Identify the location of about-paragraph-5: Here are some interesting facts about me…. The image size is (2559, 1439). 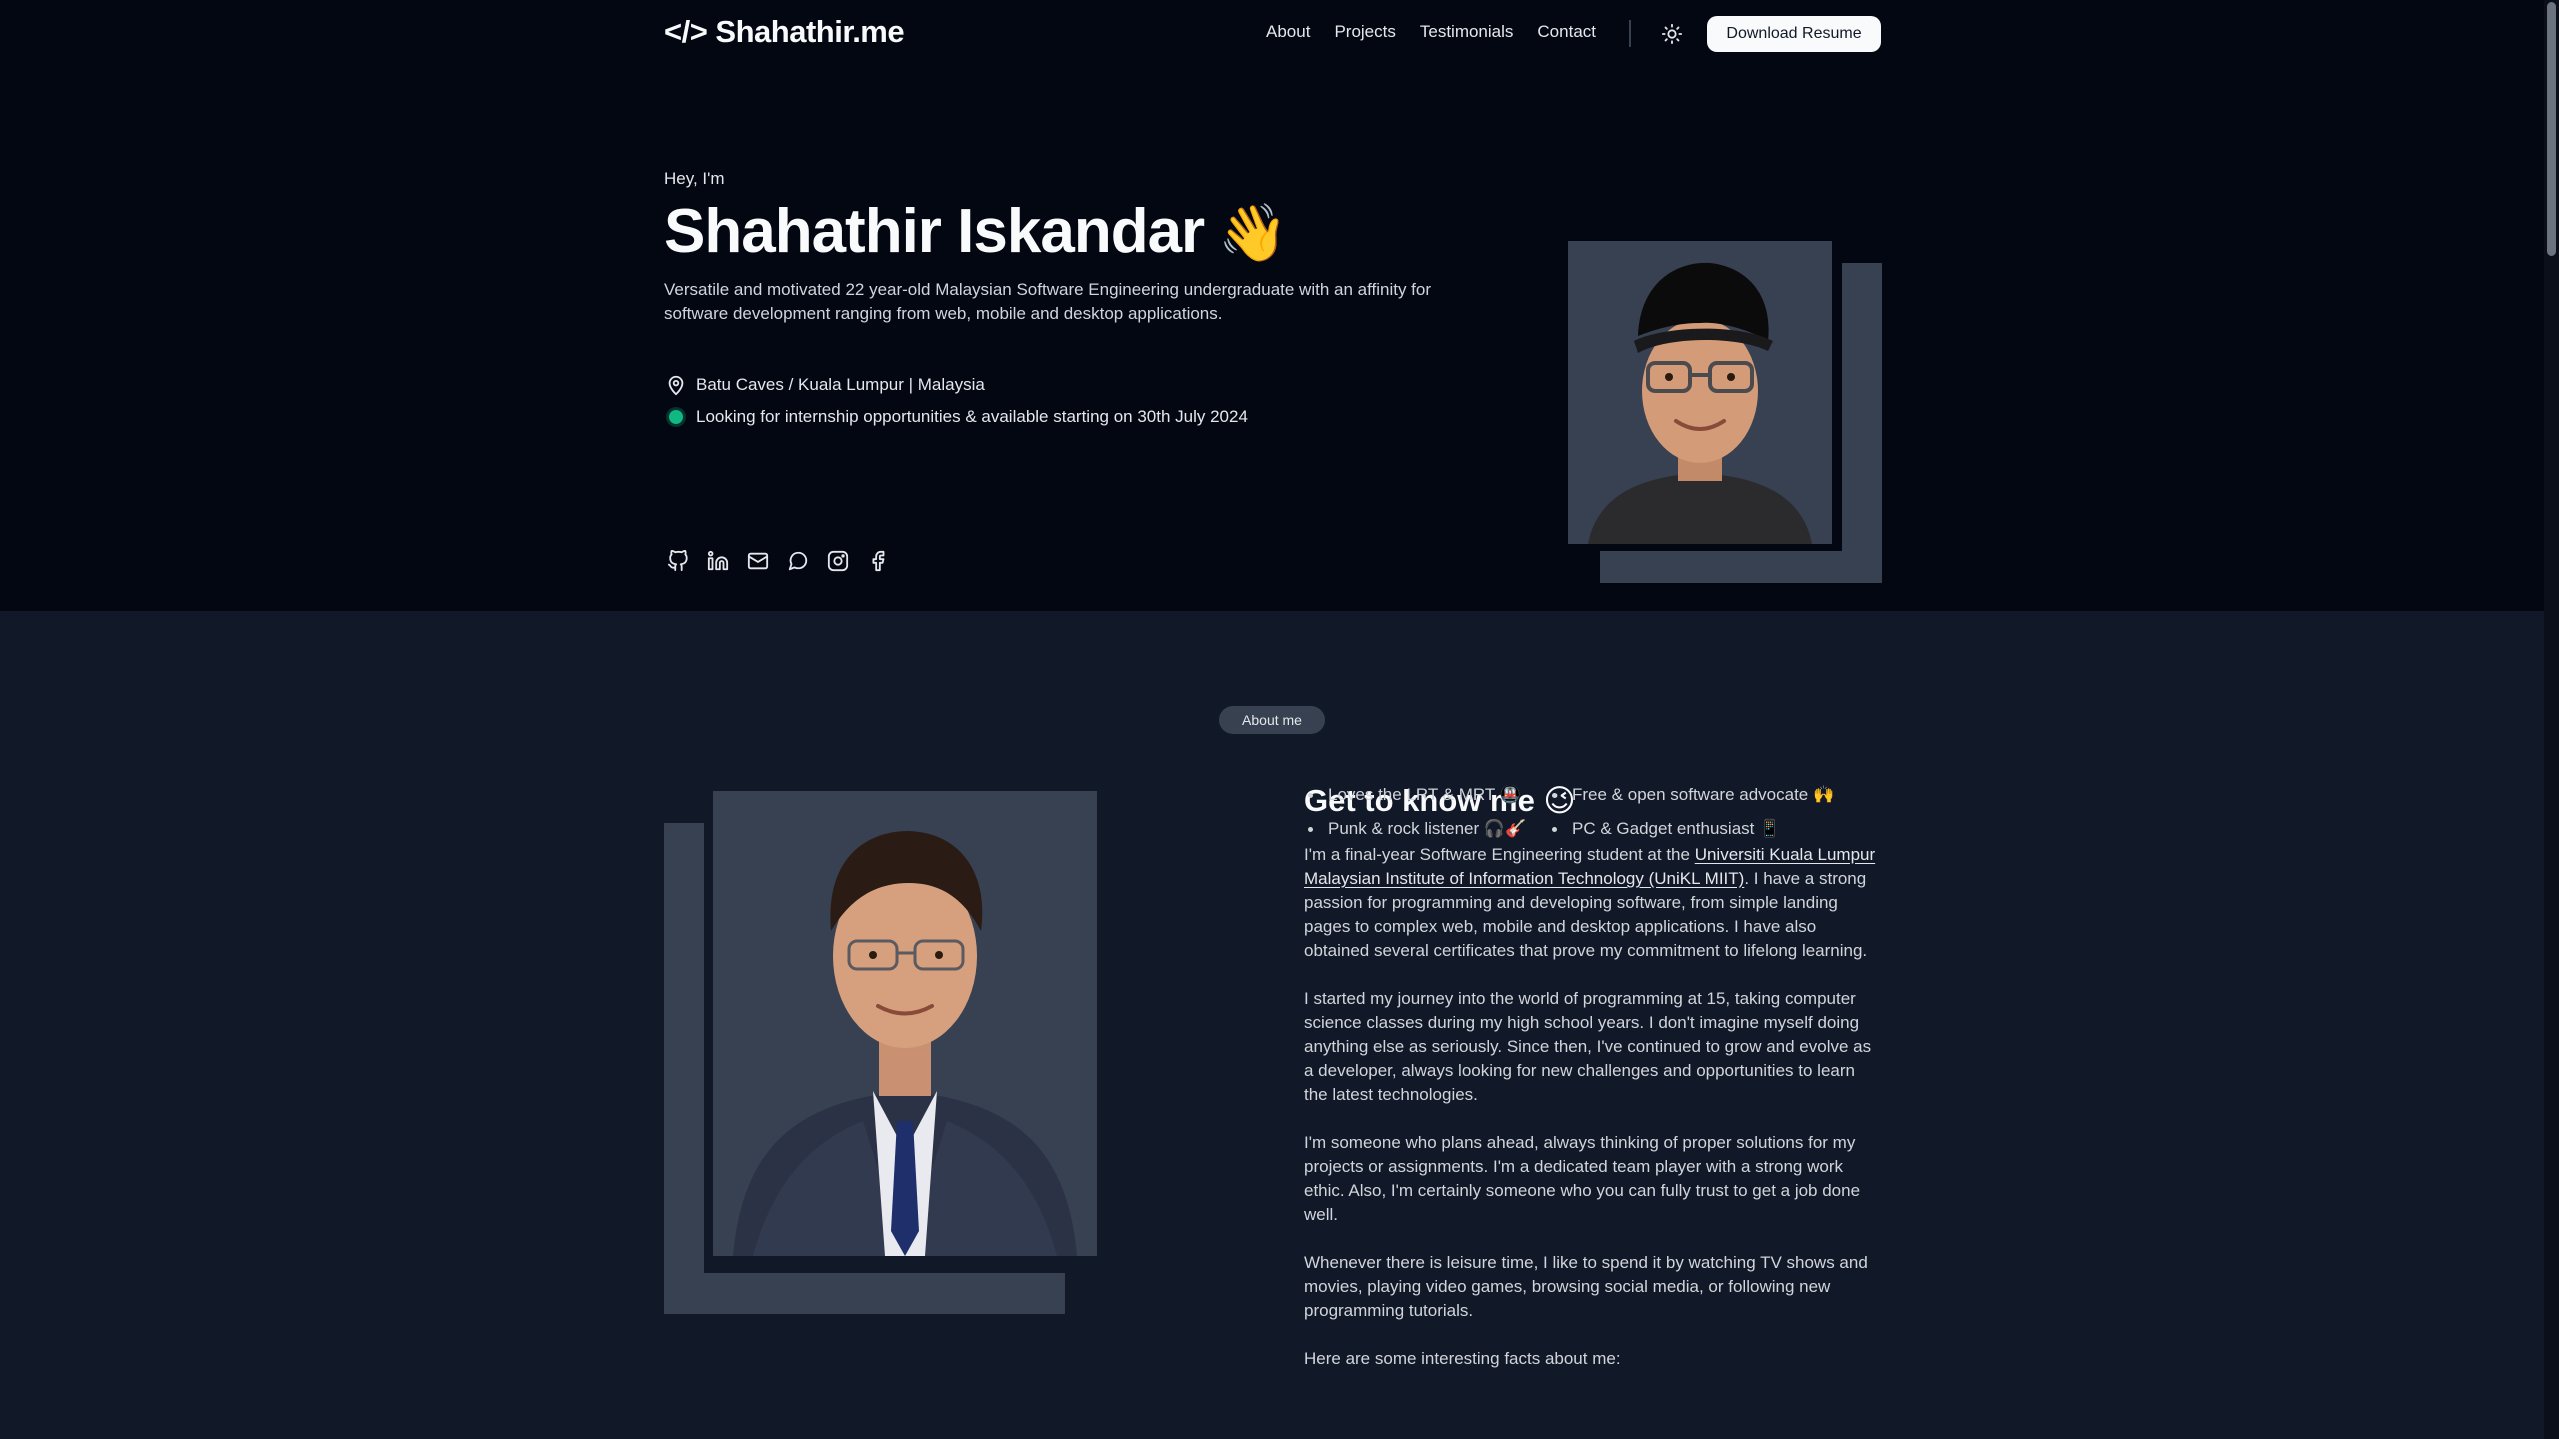
(1462, 1358).